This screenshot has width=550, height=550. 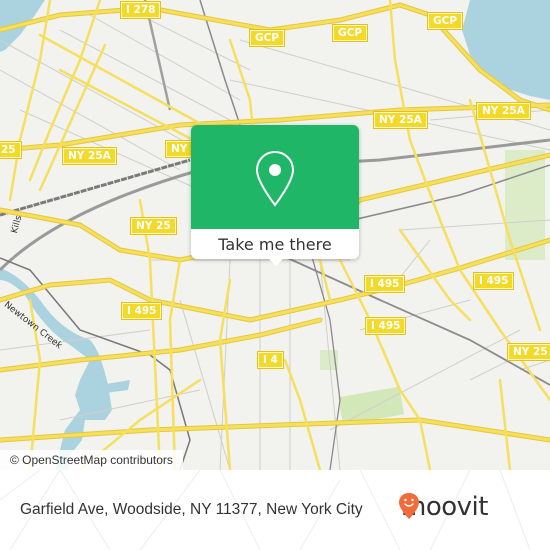 What do you see at coordinates (91, 460) in the screenshot?
I see `map-attribution: © OpenStreetMap contributors` at bounding box center [91, 460].